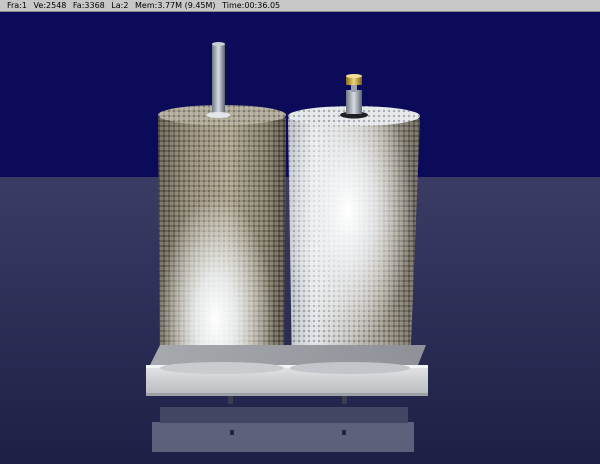 Image resolution: width=600 pixels, height=464 pixels. Describe the element at coordinates (287, 370) in the screenshot. I see `base-plate` at that location.